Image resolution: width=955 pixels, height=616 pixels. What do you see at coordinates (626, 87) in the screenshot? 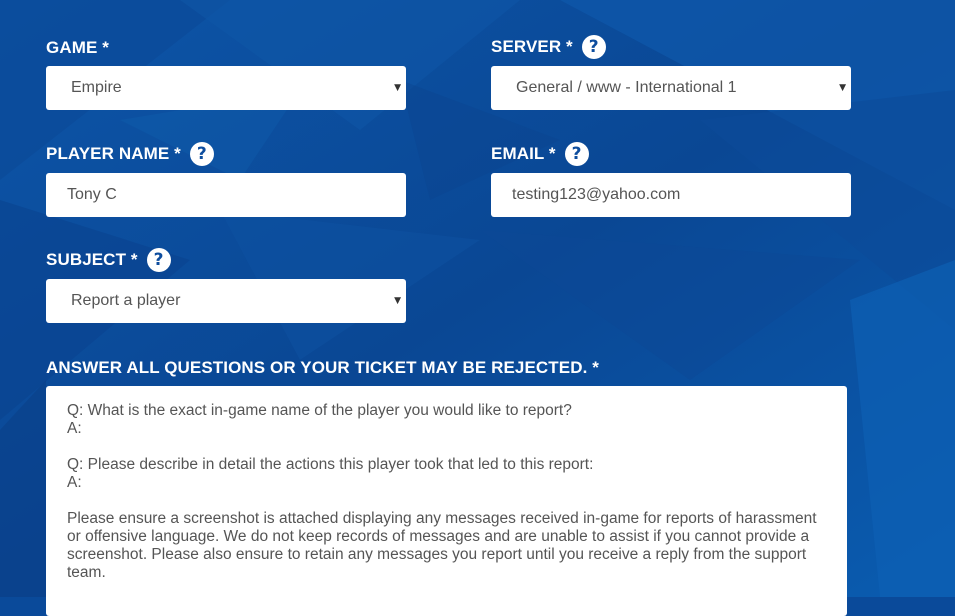
I see `server-select-value: General / www - International 1` at bounding box center [626, 87].